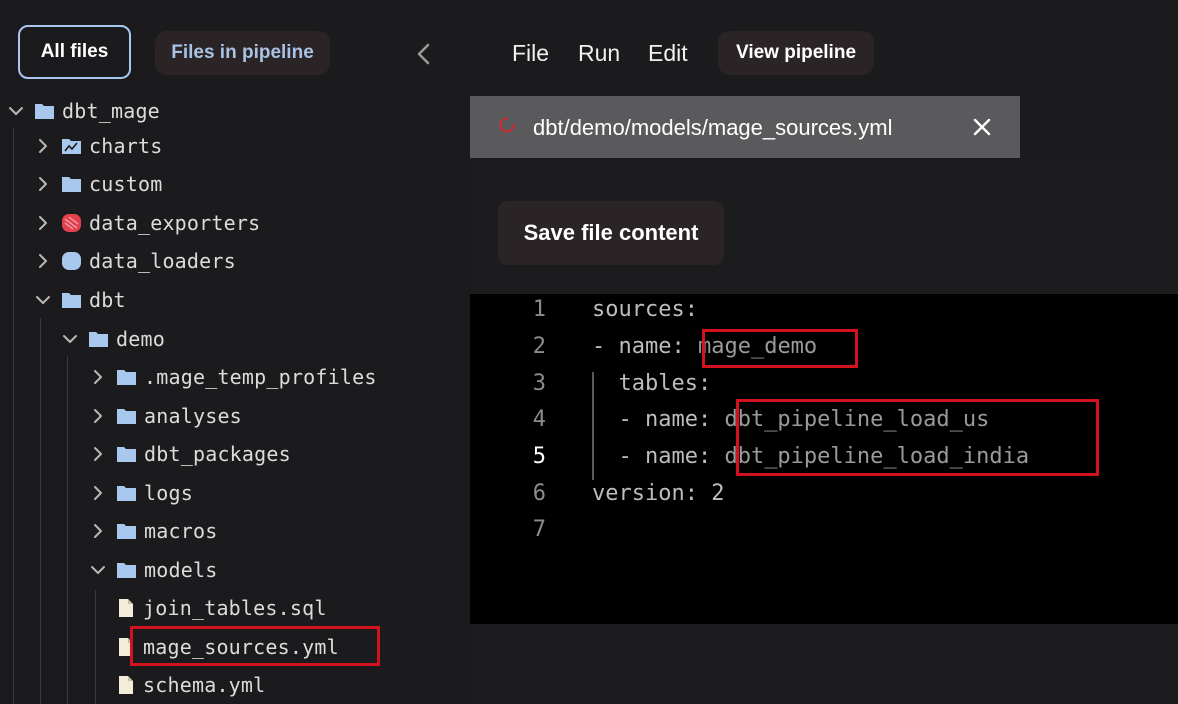  I want to click on selected-file-highlight, so click(255, 646).